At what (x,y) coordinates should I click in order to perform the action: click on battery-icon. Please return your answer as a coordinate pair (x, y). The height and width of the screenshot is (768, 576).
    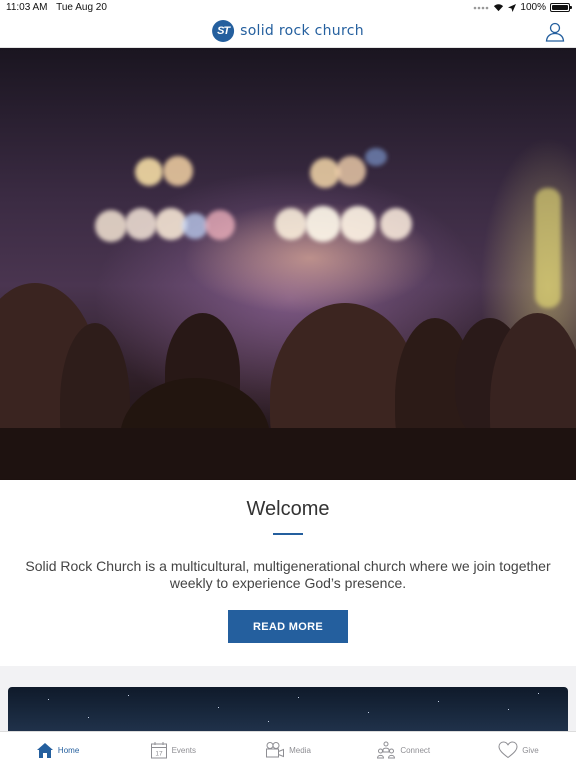
    Looking at the image, I should click on (561, 7).